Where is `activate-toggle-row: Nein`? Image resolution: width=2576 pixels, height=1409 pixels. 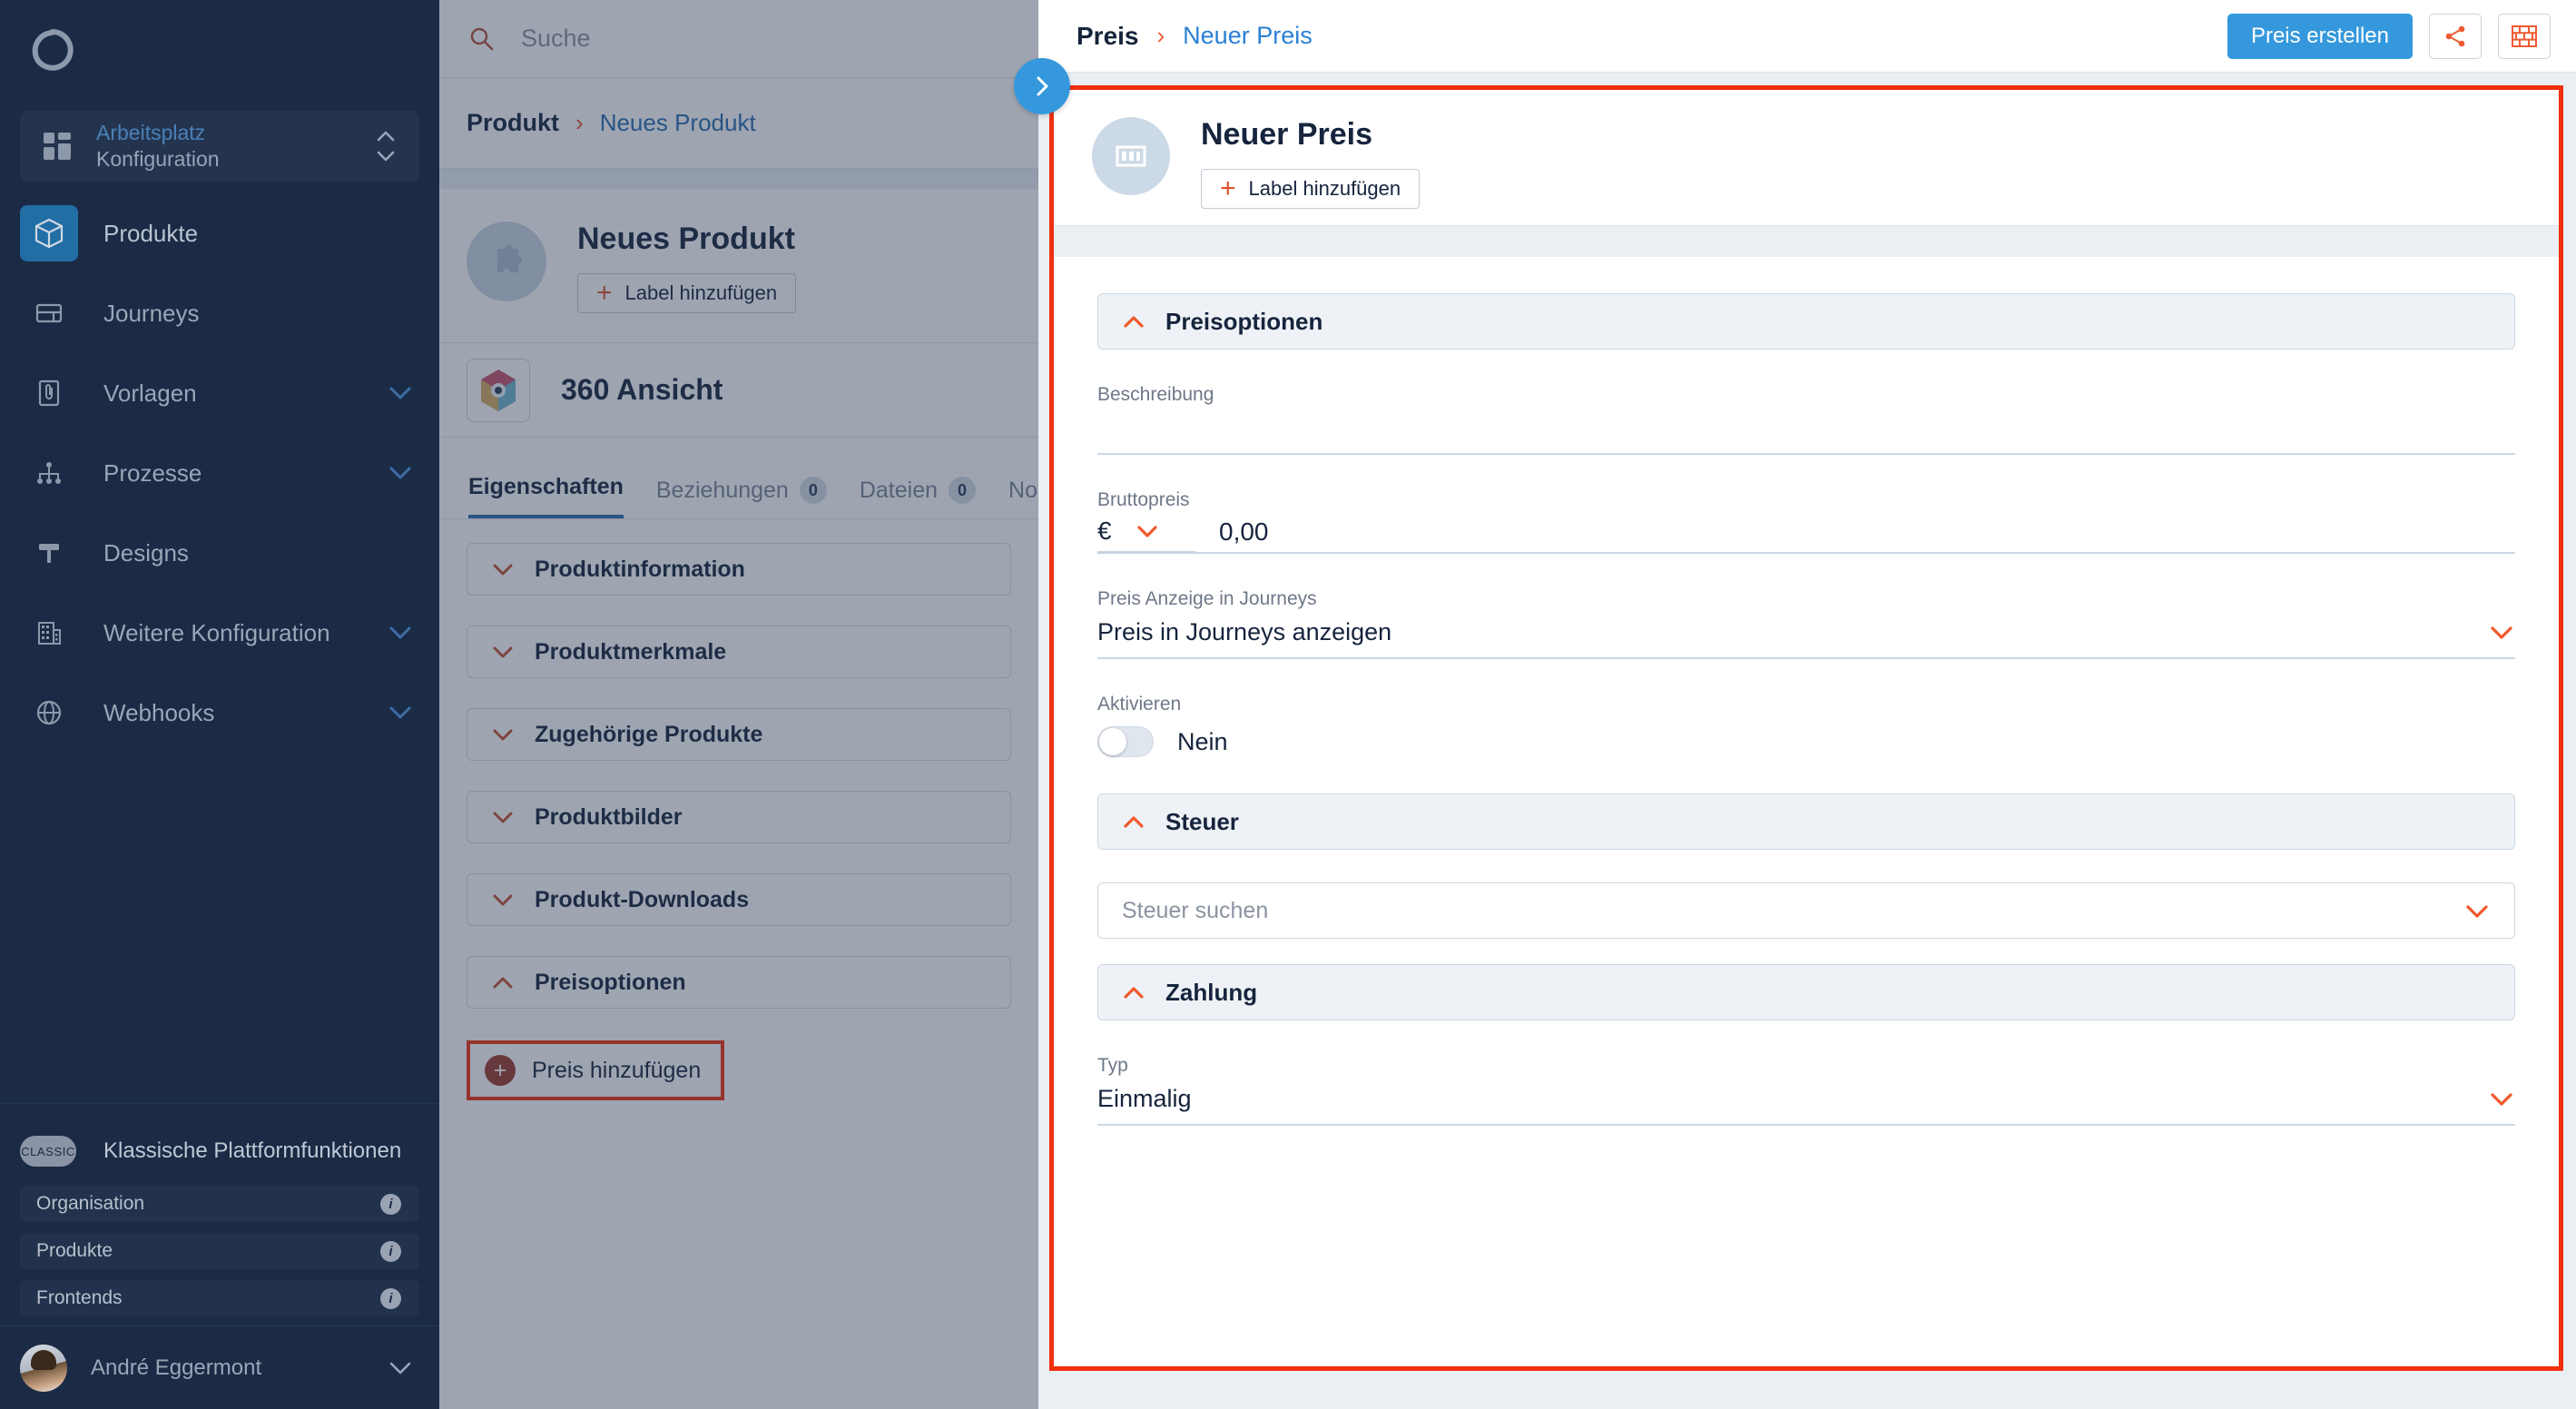 activate-toggle-row: Nein is located at coordinates (1806, 742).